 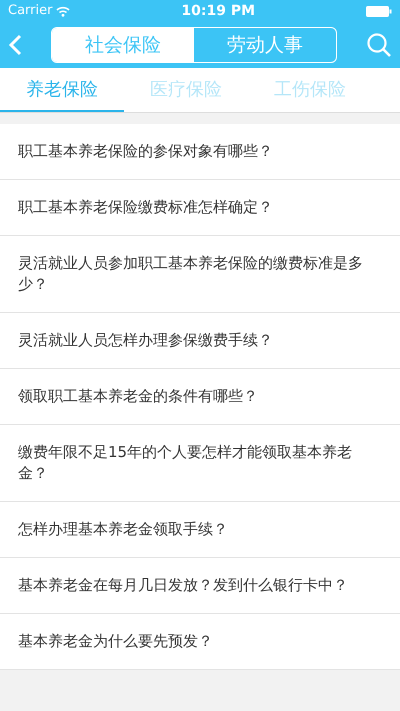 What do you see at coordinates (15, 45) in the screenshot?
I see `back-icon` at bounding box center [15, 45].